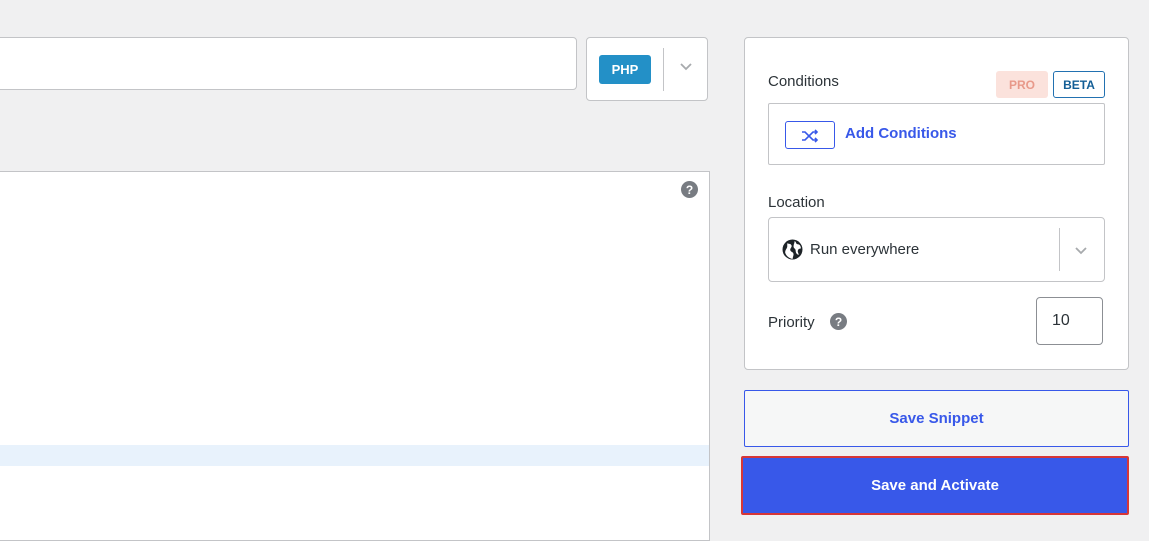 The width and height of the screenshot is (1149, 541). I want to click on shuffle-icon, so click(810, 136).